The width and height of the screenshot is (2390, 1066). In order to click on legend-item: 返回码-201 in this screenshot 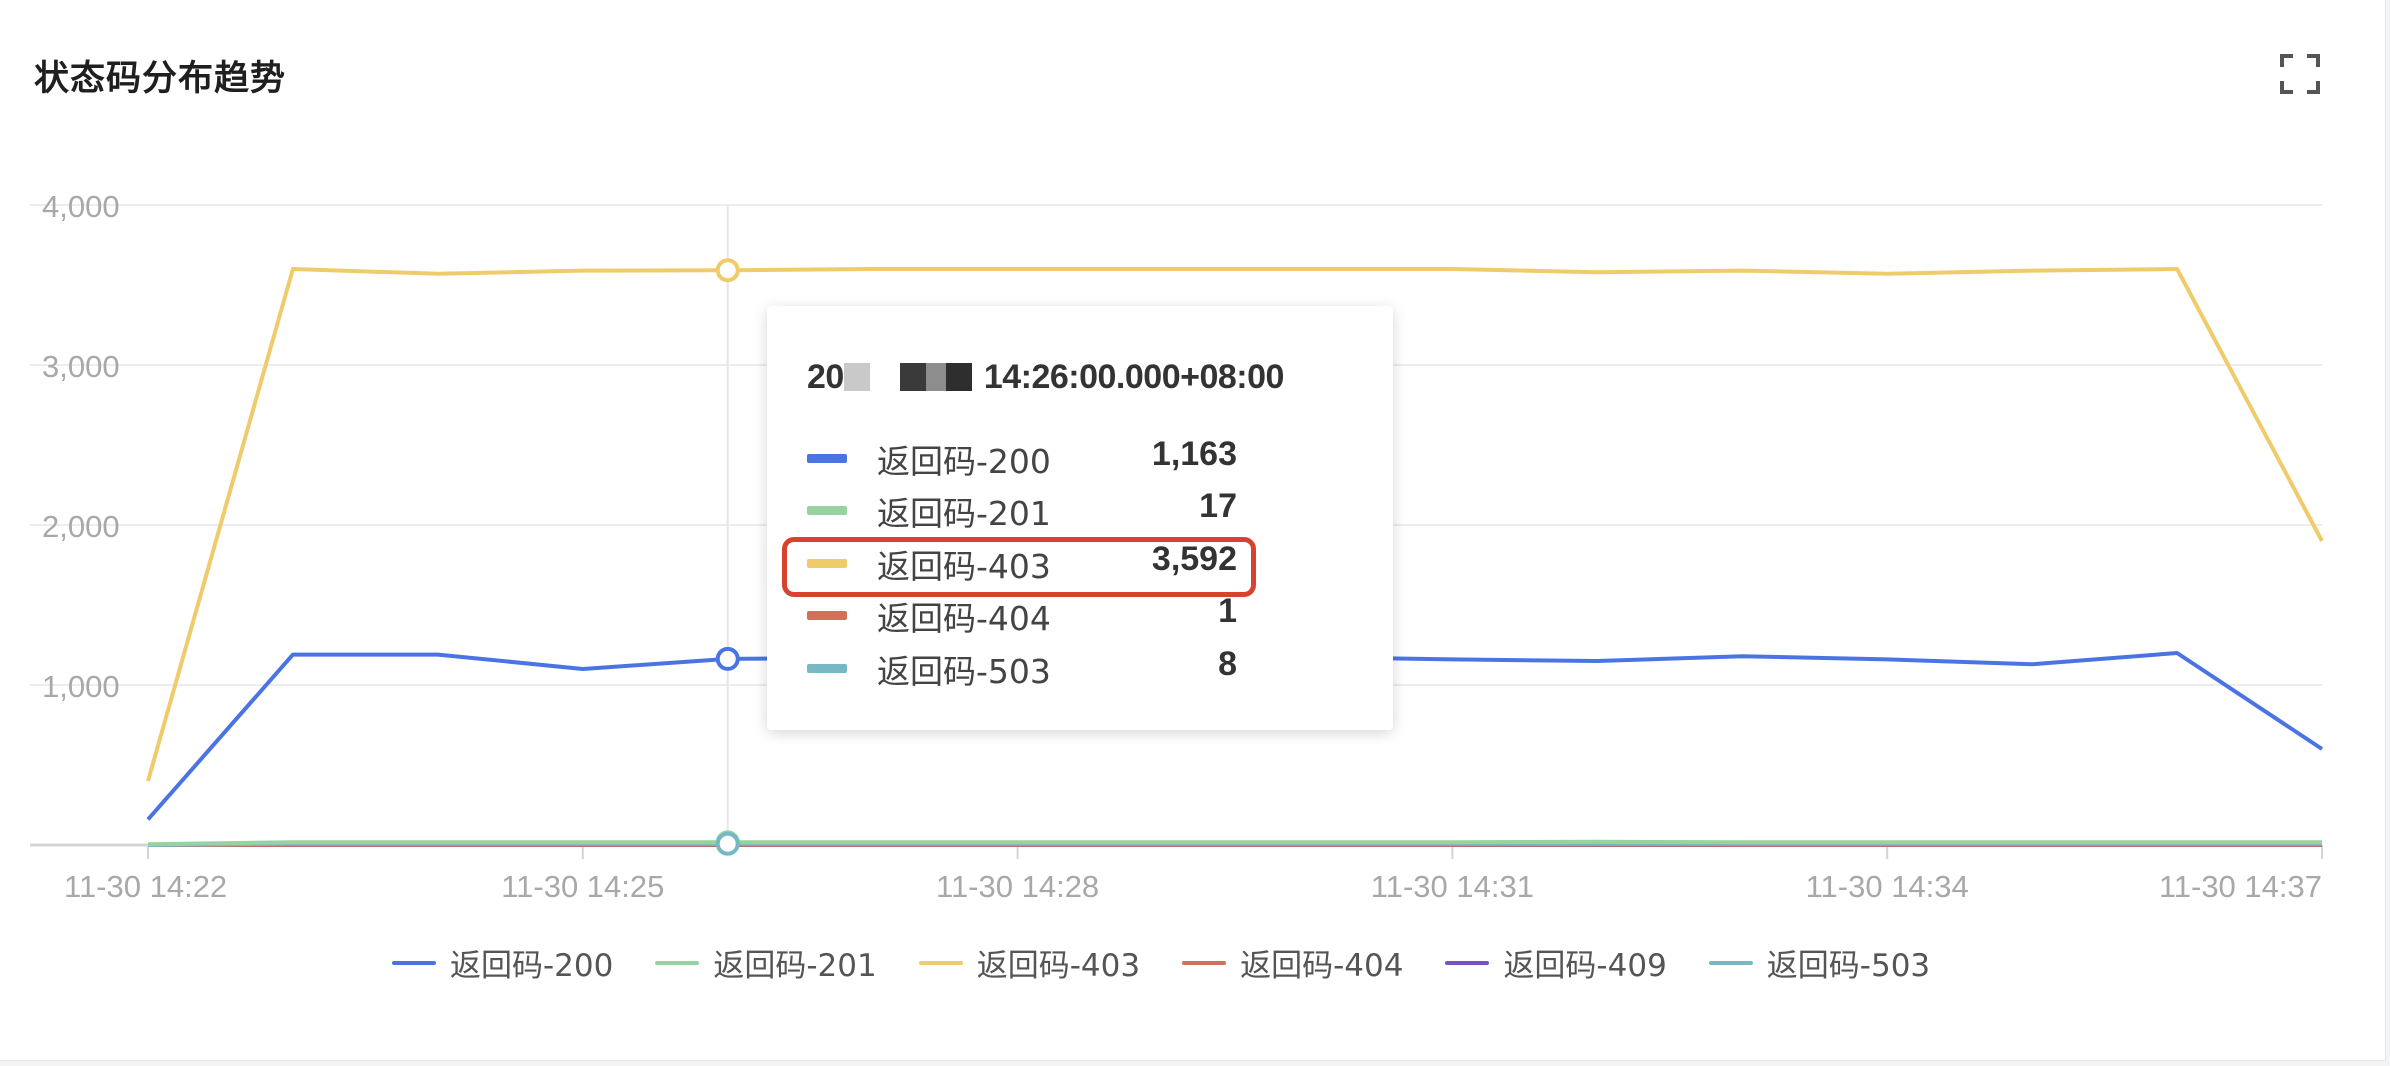, I will do `click(766, 962)`.